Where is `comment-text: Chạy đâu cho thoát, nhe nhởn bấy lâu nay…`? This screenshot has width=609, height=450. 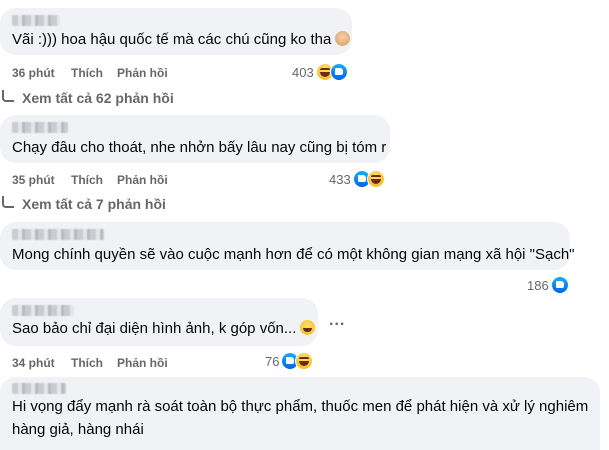 comment-text: Chạy đâu cho thoát, nhe nhởn bấy lâu nay… is located at coordinates (199, 147).